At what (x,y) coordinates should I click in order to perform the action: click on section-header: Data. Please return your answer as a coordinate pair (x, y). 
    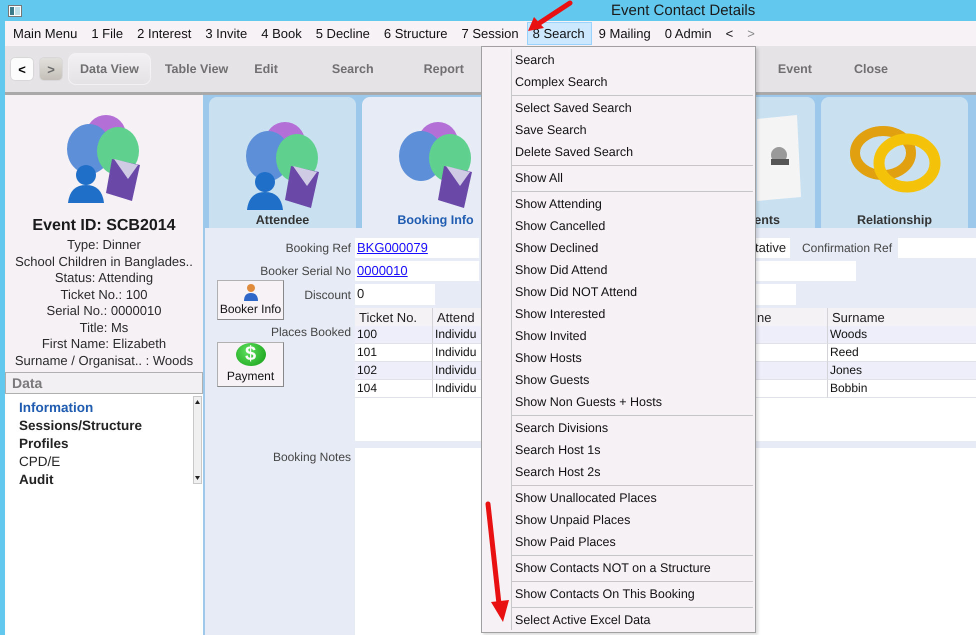
    Looking at the image, I should click on (104, 383).